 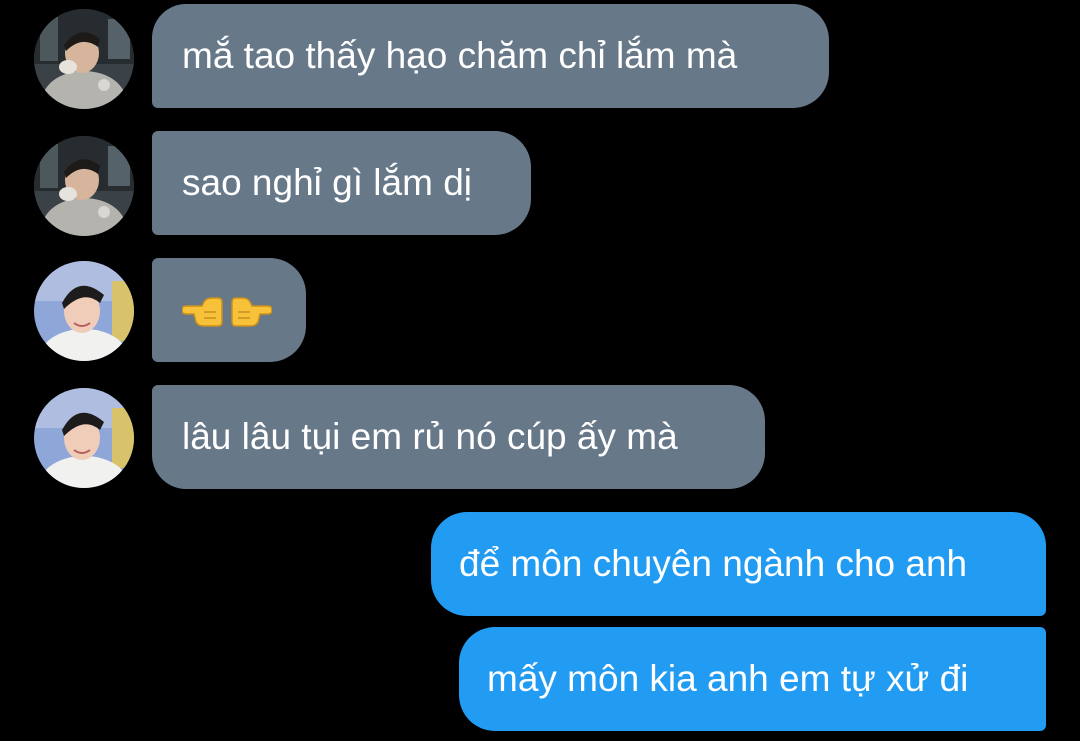 I want to click on message-bubble-outgoing: để môn chuyên ngành cho anh, so click(x=738, y=564).